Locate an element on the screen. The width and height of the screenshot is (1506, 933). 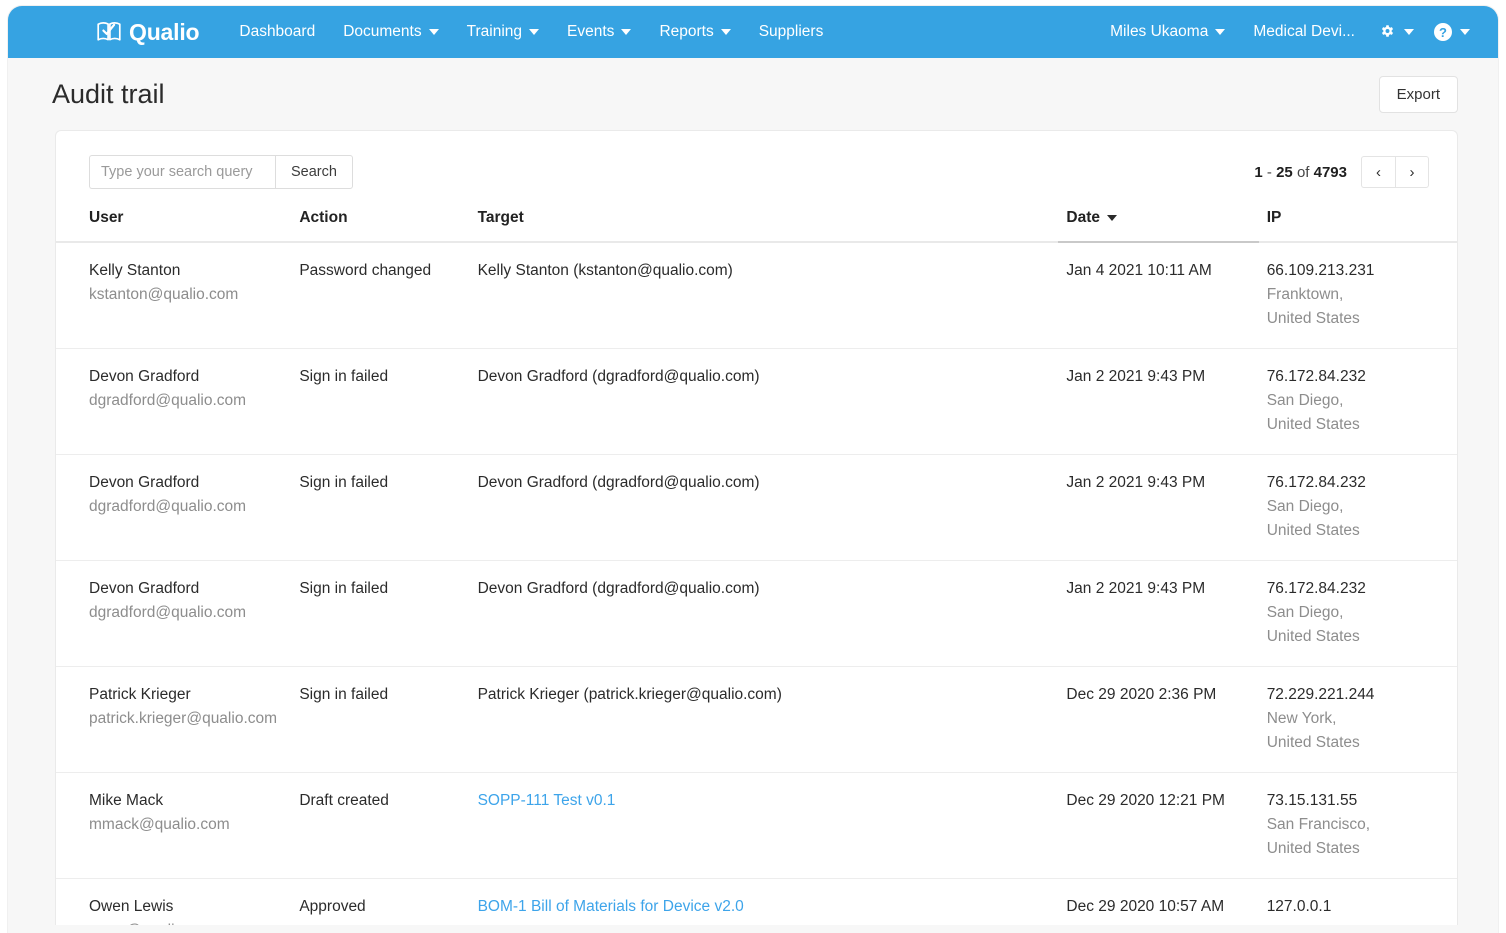
user-name: Devon Gradford is located at coordinates (144, 377).